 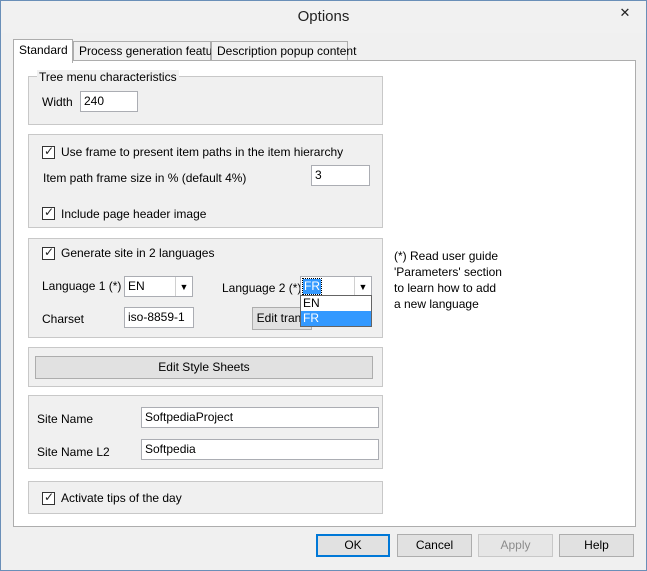 I want to click on title-bar: Options ✕, so click(x=323, y=17).